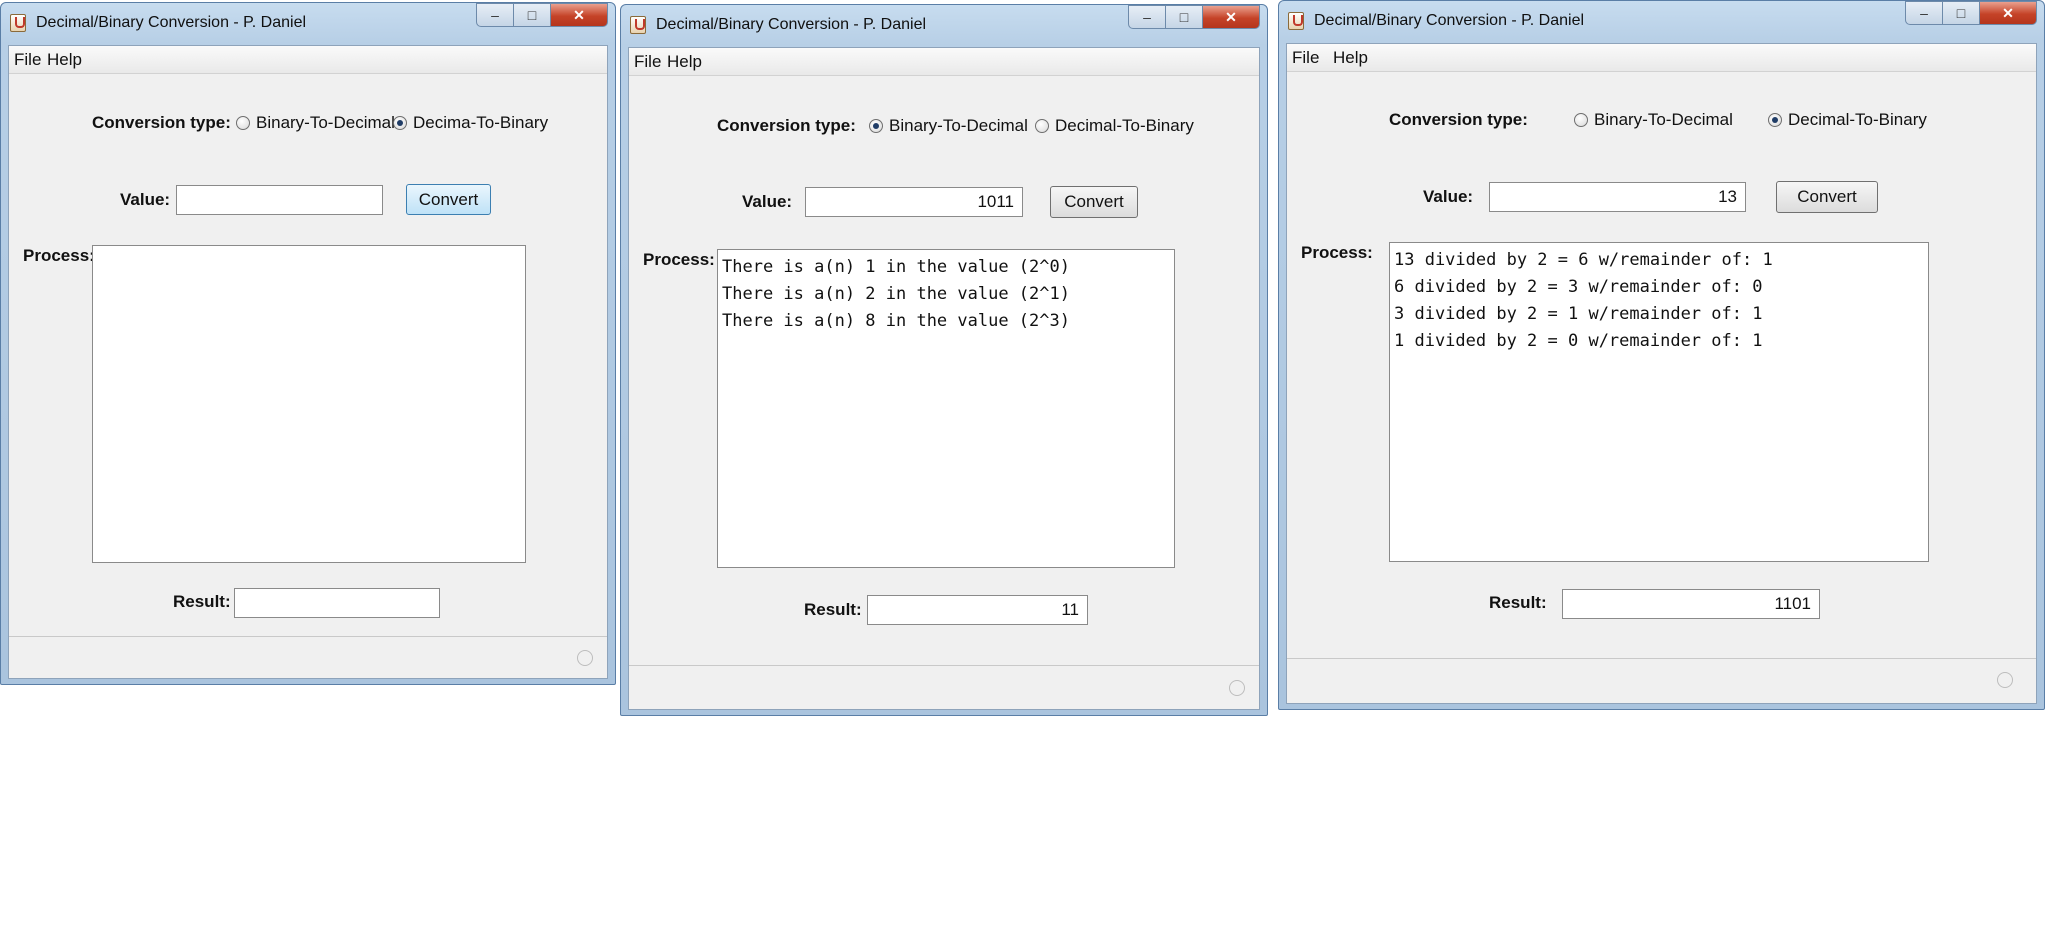  I want to click on result-field: 1101, so click(1691, 604).